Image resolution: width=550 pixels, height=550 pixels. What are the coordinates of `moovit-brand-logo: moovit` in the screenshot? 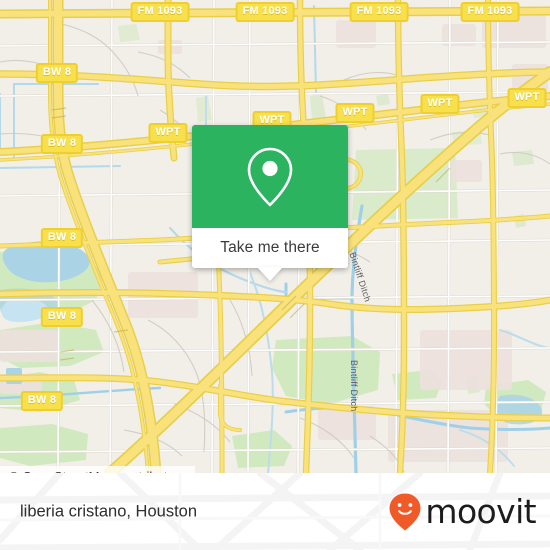 It's located at (462, 511).